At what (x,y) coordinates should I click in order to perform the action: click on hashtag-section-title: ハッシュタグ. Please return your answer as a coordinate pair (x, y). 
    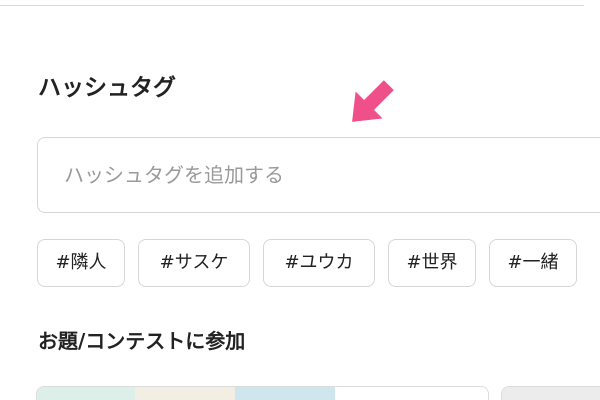
    Looking at the image, I should click on (107, 88).